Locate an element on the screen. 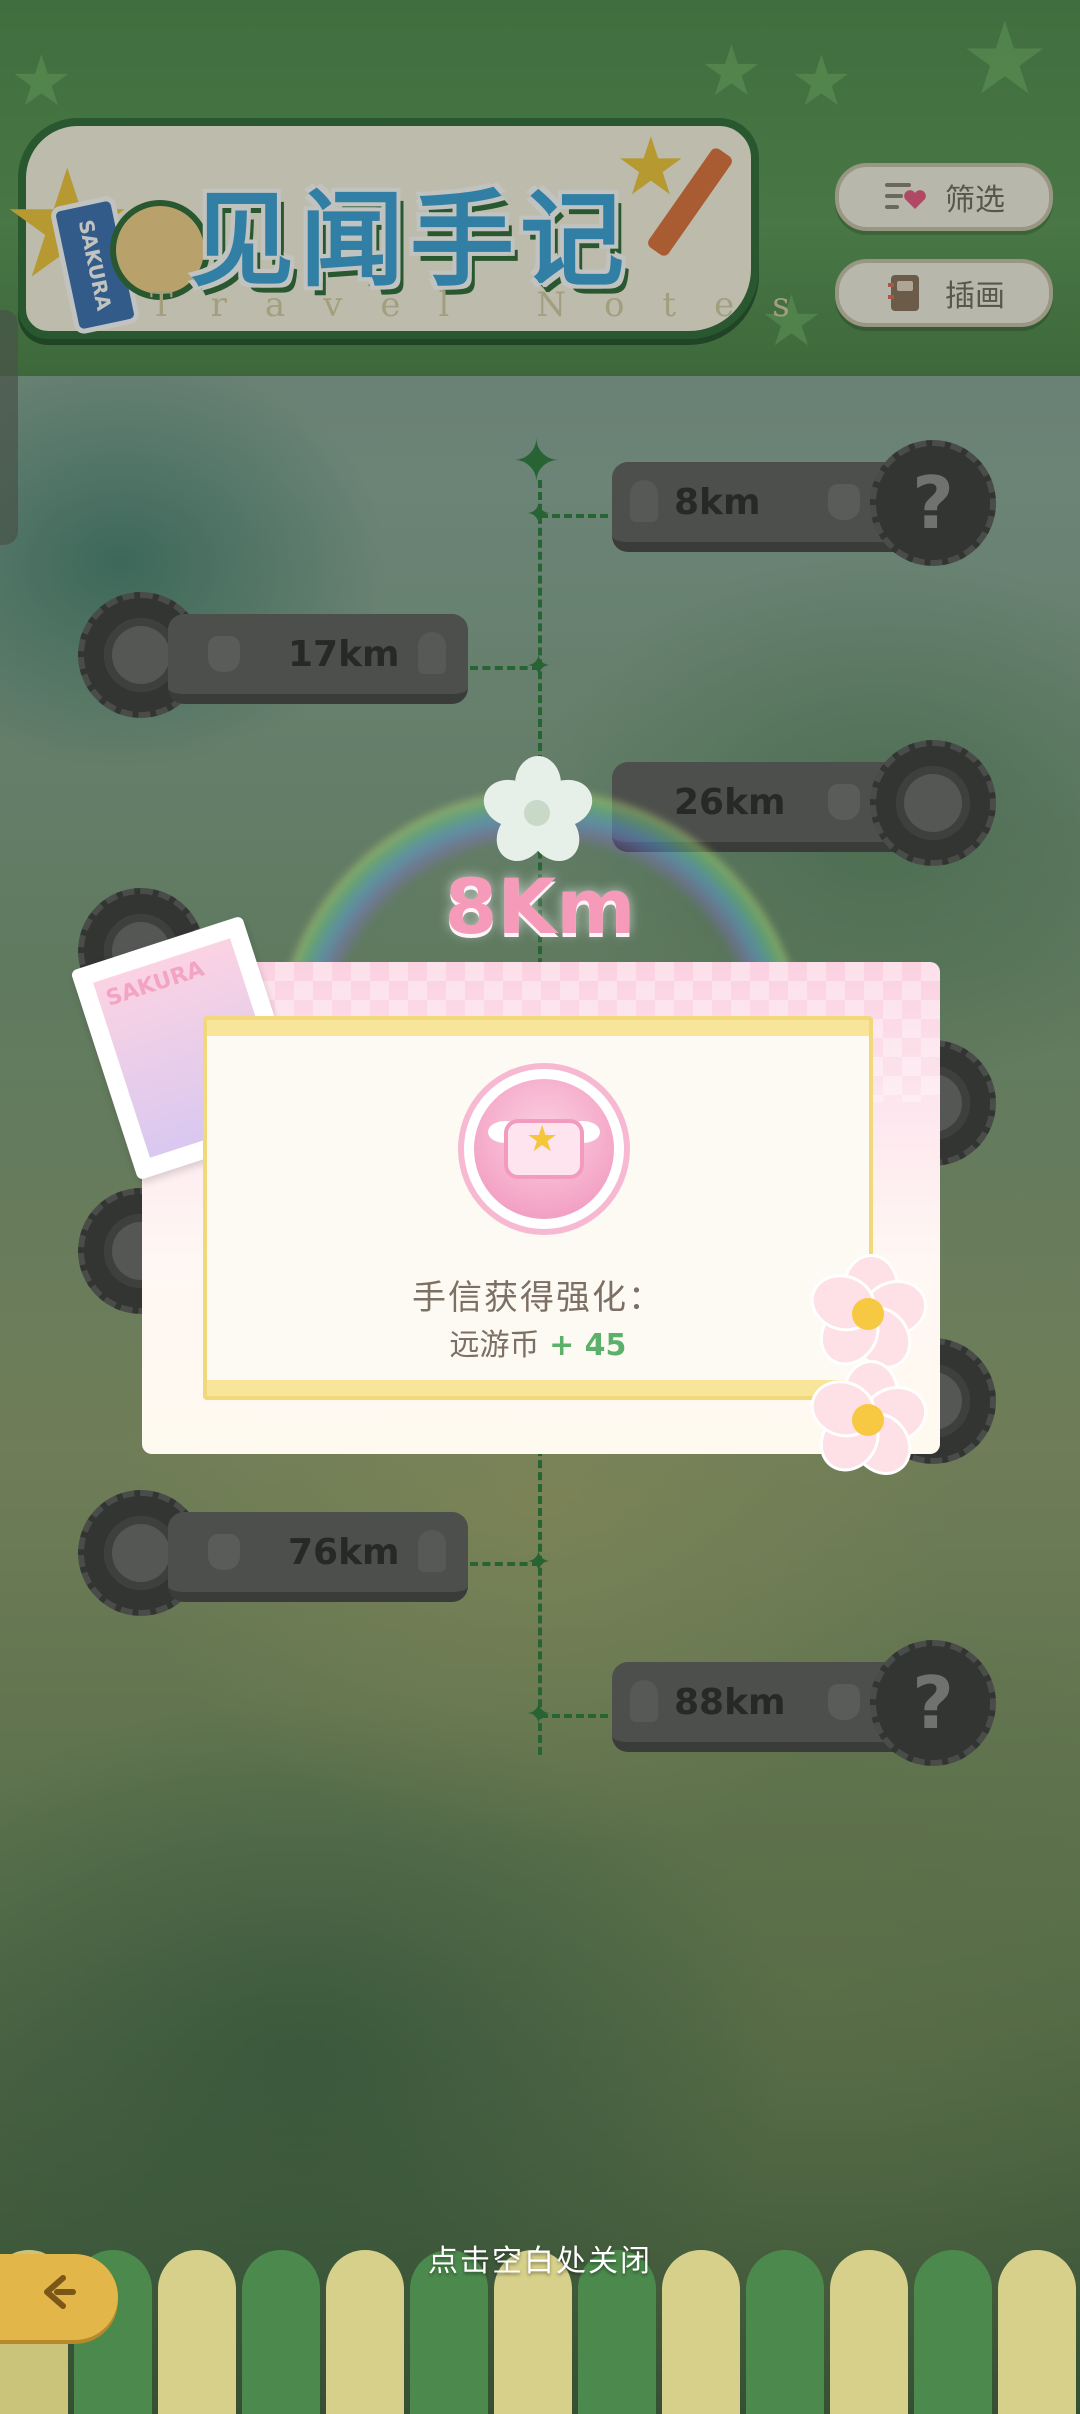 Image resolution: width=1080 pixels, height=2414 pixels. tap-to-close-hint: 点击空白处关闭 is located at coordinates (540, 2258).